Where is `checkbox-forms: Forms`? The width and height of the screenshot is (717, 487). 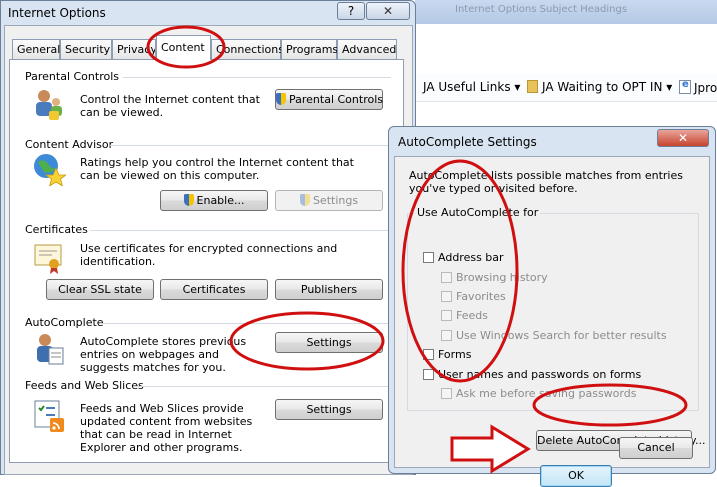
checkbox-forms: Forms is located at coordinates (447, 356).